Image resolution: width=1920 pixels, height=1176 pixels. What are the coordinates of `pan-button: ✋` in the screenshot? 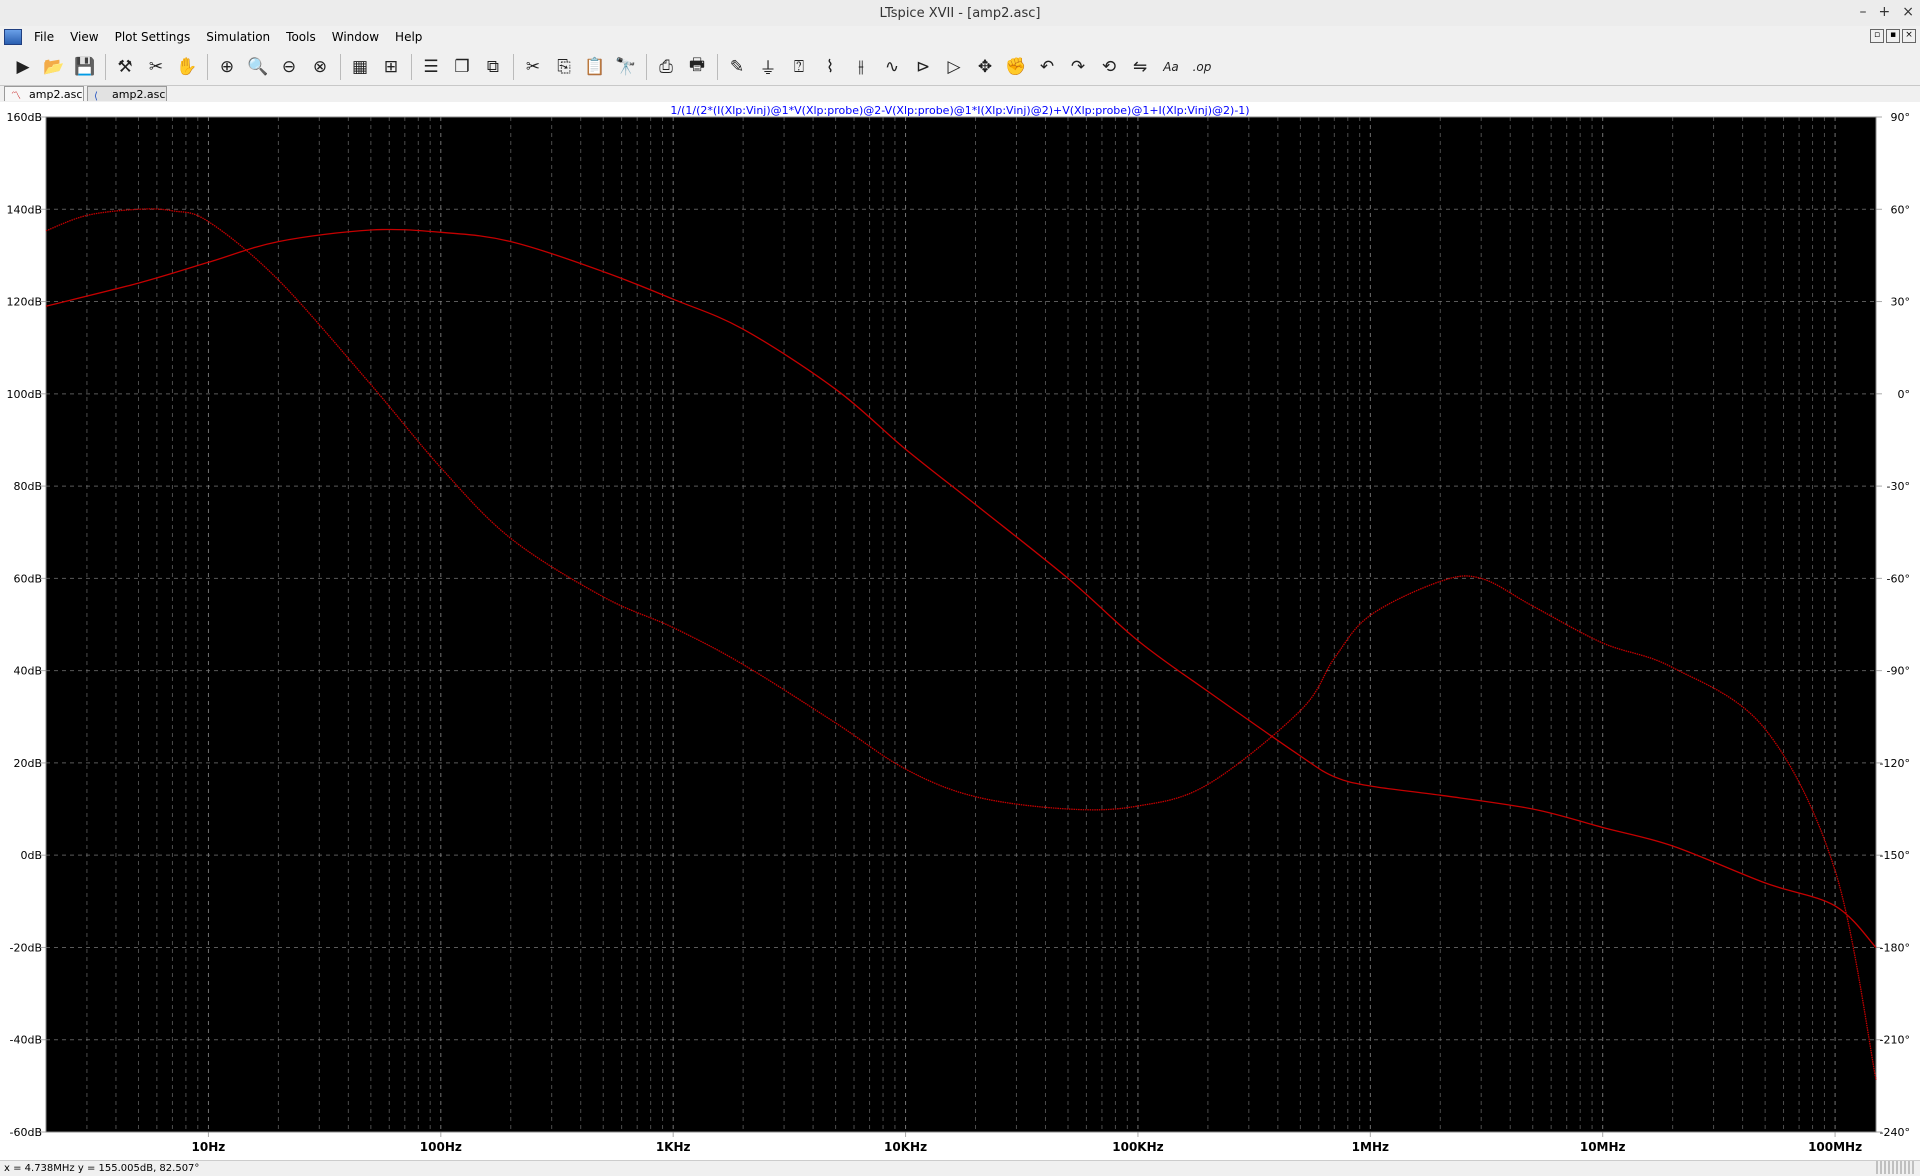 It's located at (187, 67).